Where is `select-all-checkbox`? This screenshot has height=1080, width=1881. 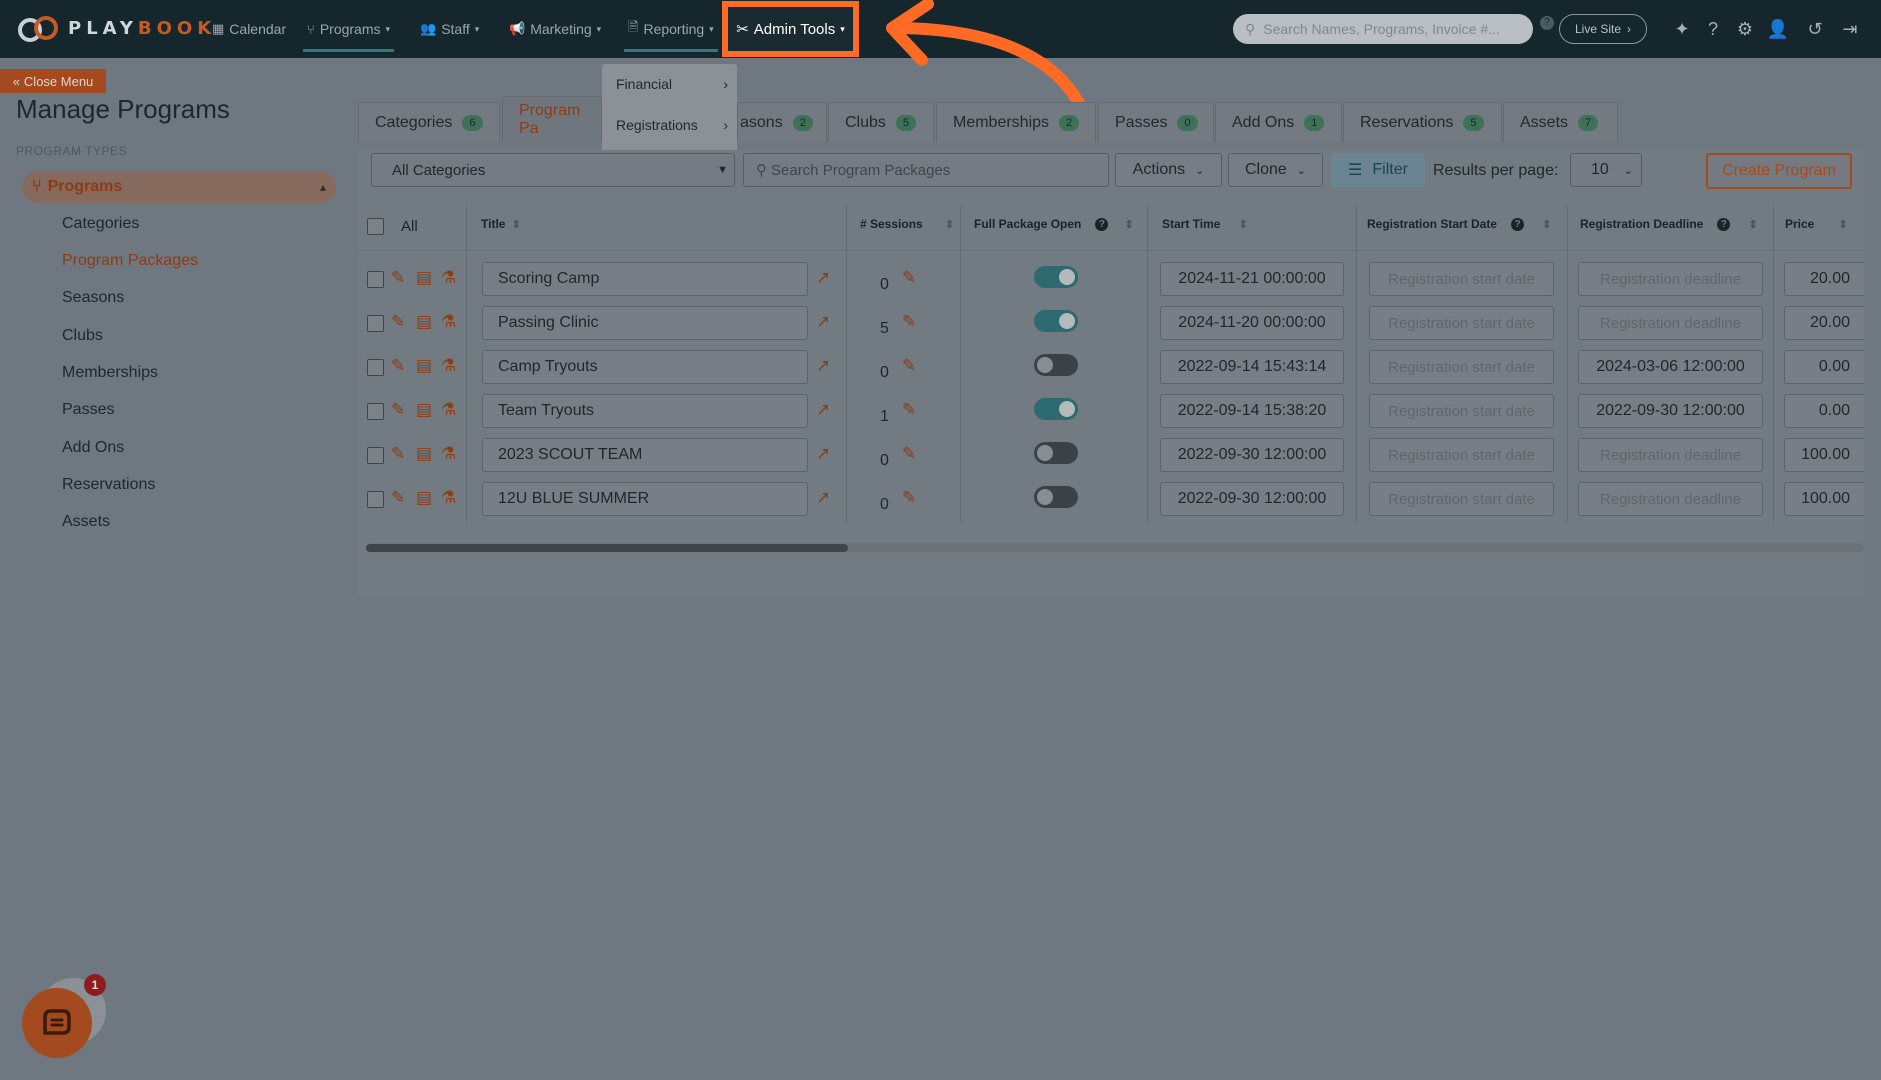
select-all-checkbox is located at coordinates (375, 226).